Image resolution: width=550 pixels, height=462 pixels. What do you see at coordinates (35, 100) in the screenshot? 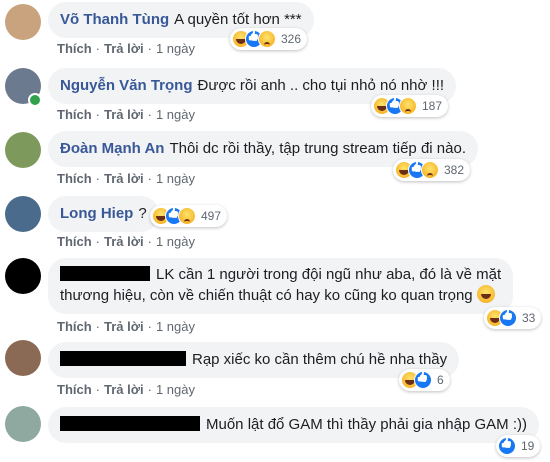
I see `online-status-indicator` at bounding box center [35, 100].